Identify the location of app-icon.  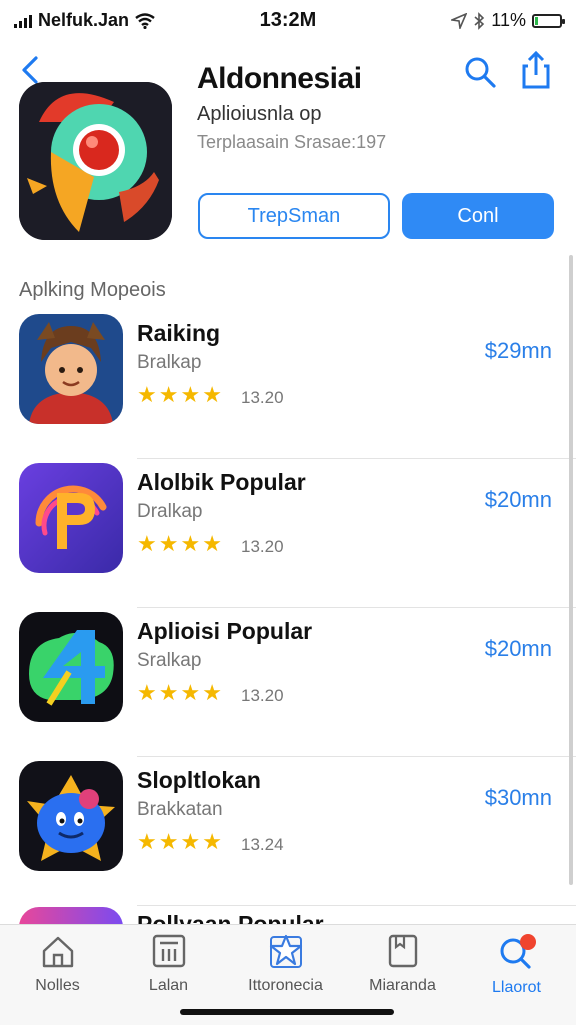
(95, 161).